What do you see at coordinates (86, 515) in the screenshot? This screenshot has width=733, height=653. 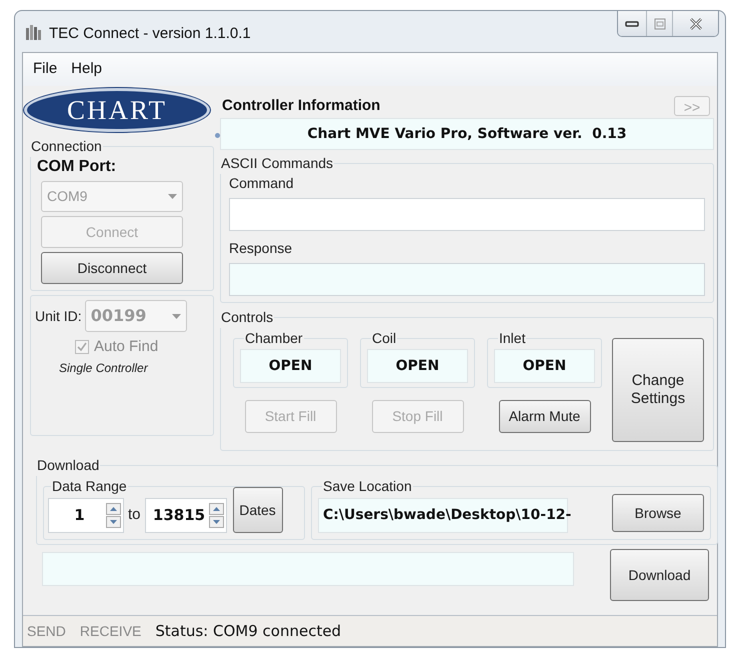 I see `from-spinbox: 1` at bounding box center [86, 515].